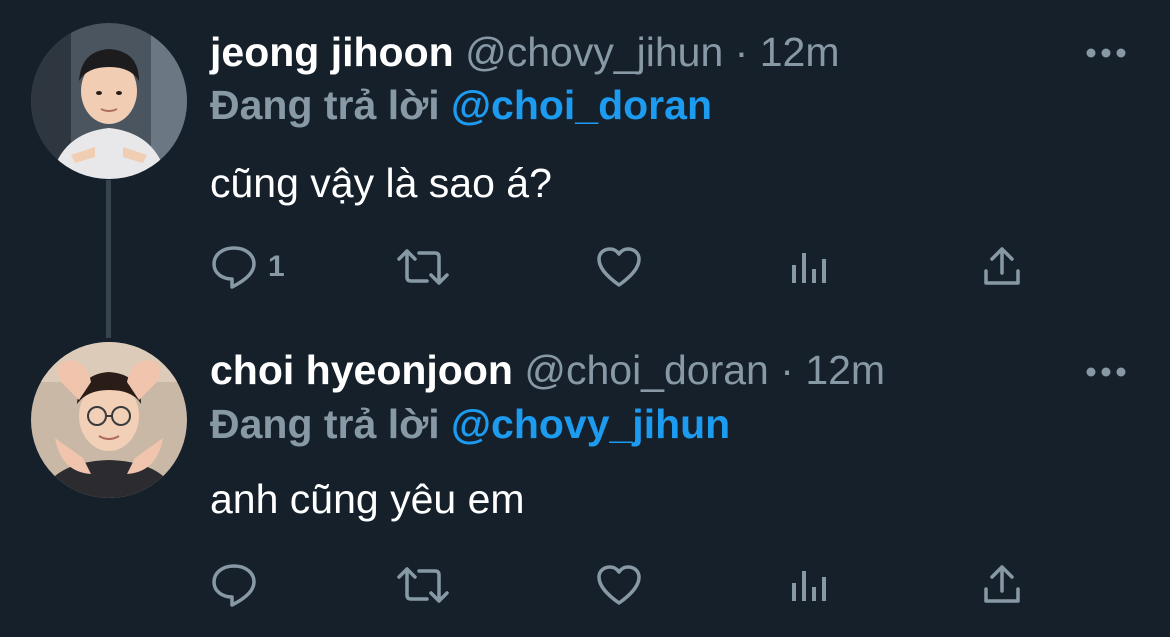  I want to click on replying-to: Đang trả lời @choi_doran, so click(461, 105).